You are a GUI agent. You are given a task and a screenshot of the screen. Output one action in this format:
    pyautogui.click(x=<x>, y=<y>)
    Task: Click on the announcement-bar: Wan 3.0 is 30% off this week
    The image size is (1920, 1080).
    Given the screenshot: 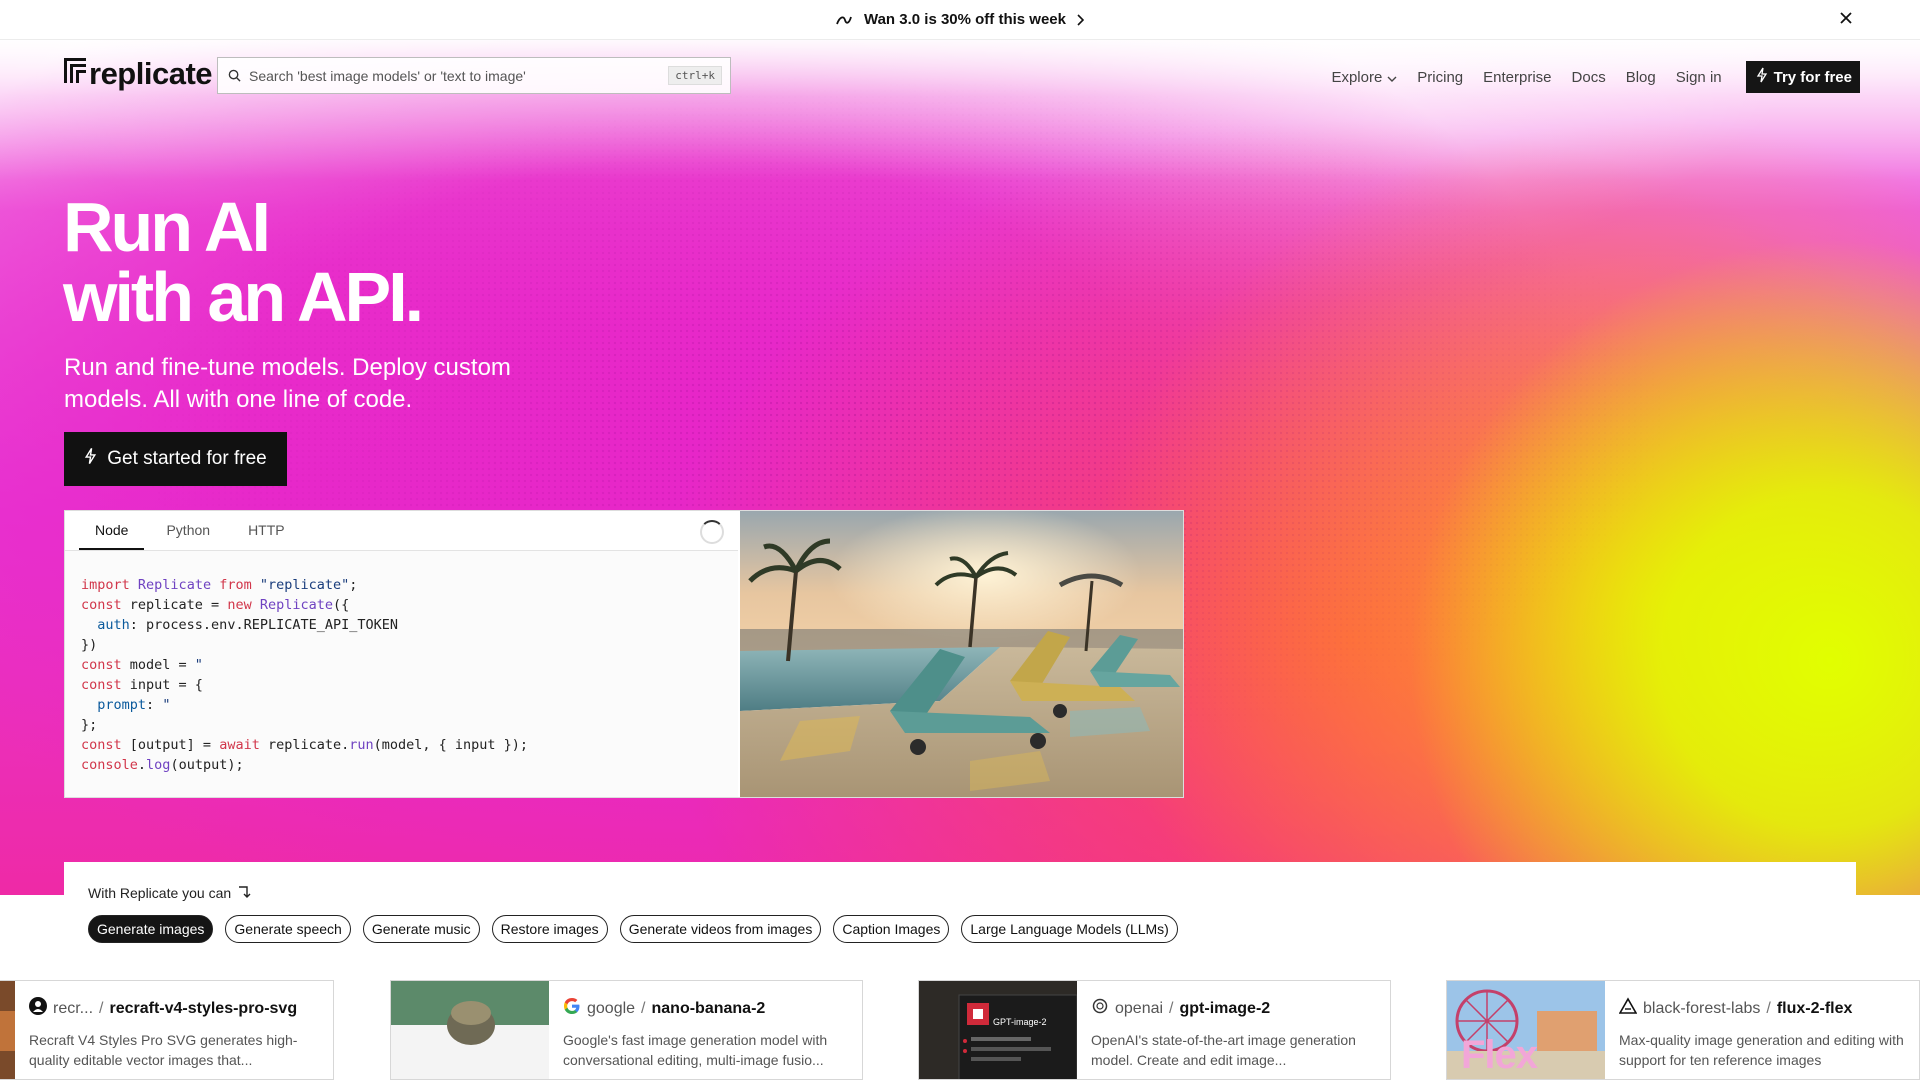 What is the action you would take?
    pyautogui.click(x=960, y=20)
    